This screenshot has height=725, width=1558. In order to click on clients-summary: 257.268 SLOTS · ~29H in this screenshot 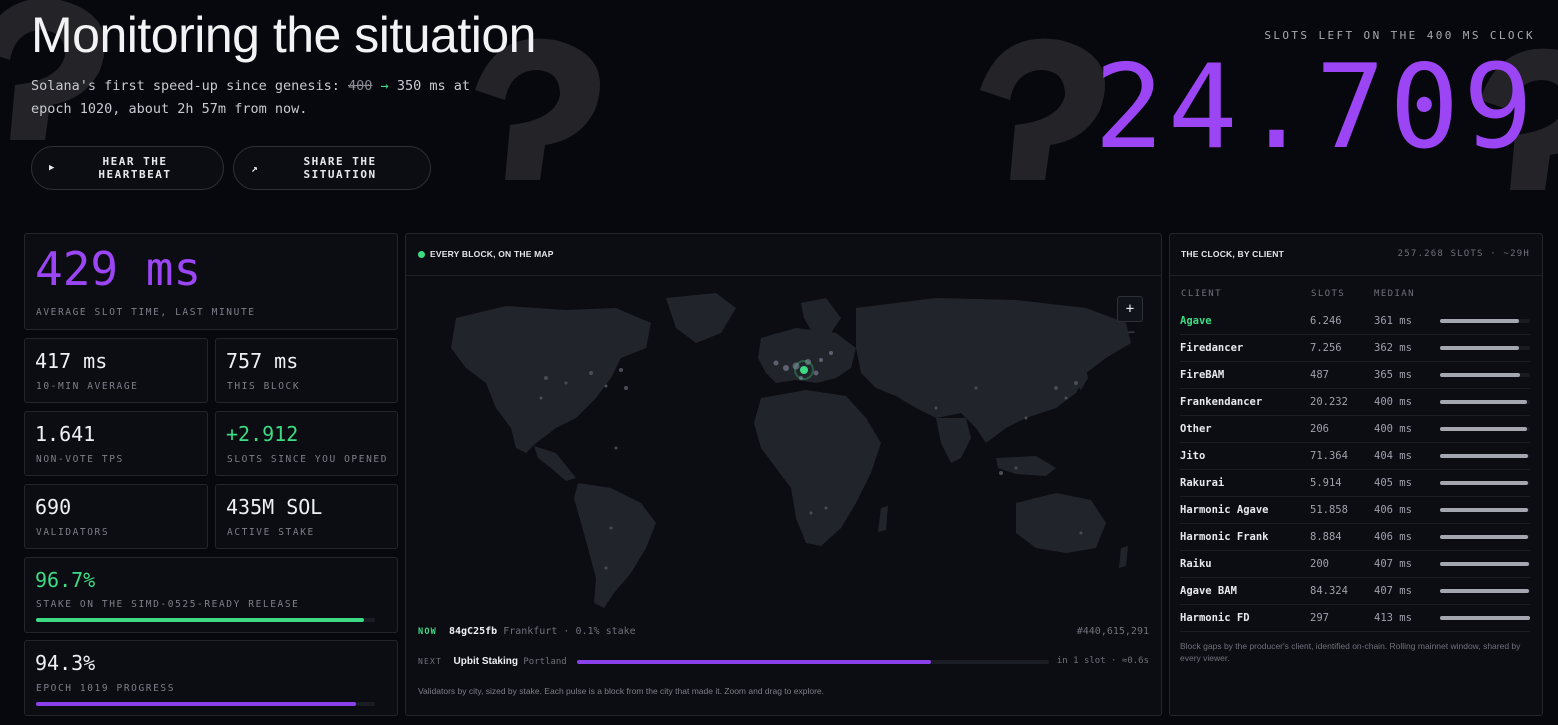, I will do `click(1463, 254)`.